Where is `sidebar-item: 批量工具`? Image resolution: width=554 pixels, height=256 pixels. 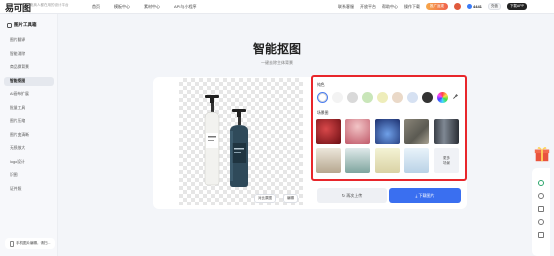
sidebar-item: 批量工具 is located at coordinates (29, 108).